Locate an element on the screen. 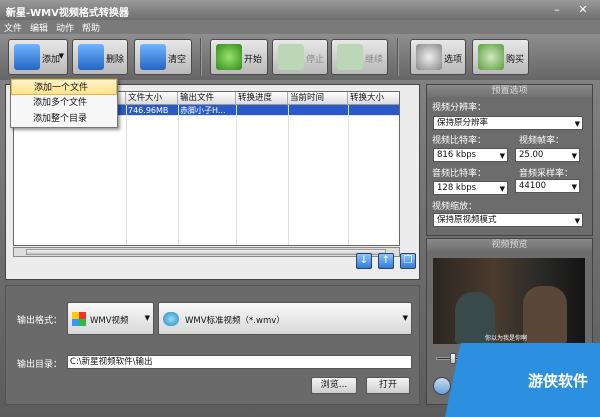  film-add-icon is located at coordinates (27, 57).